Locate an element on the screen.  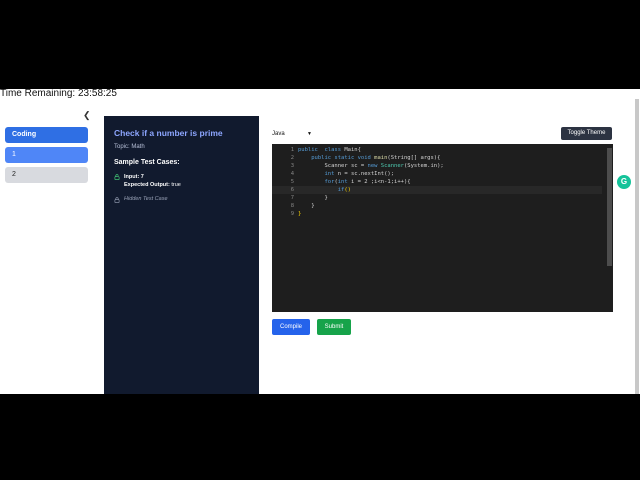
line-number: 1 is located at coordinates (292, 150).